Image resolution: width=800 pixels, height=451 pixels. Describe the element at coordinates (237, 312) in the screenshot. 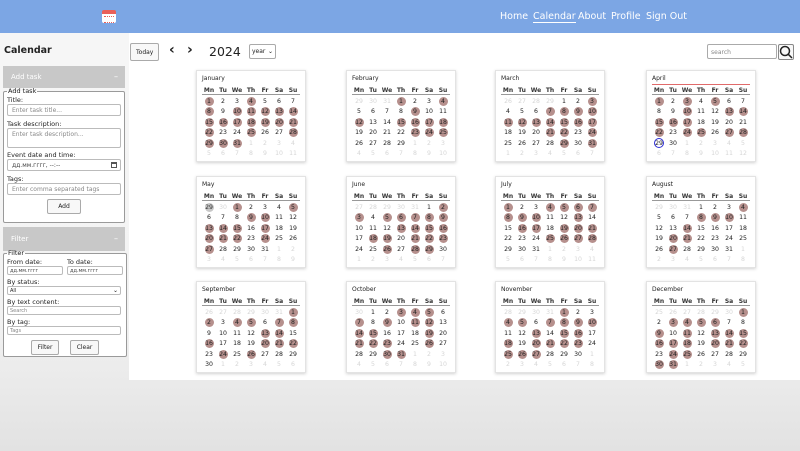

I see `adjacent-month-day: 28` at that location.